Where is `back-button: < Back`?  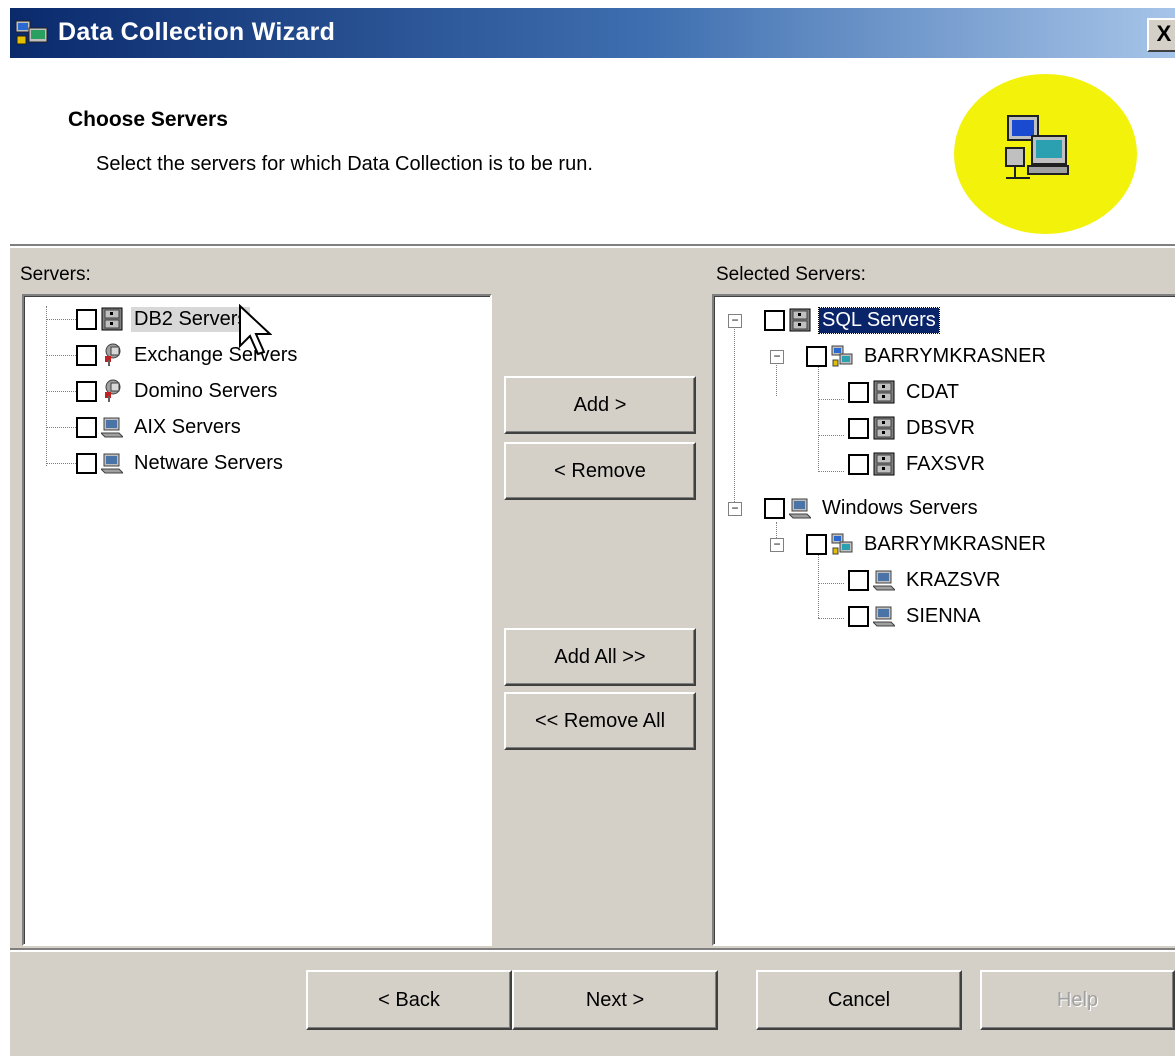 back-button: < Back is located at coordinates (409, 1000).